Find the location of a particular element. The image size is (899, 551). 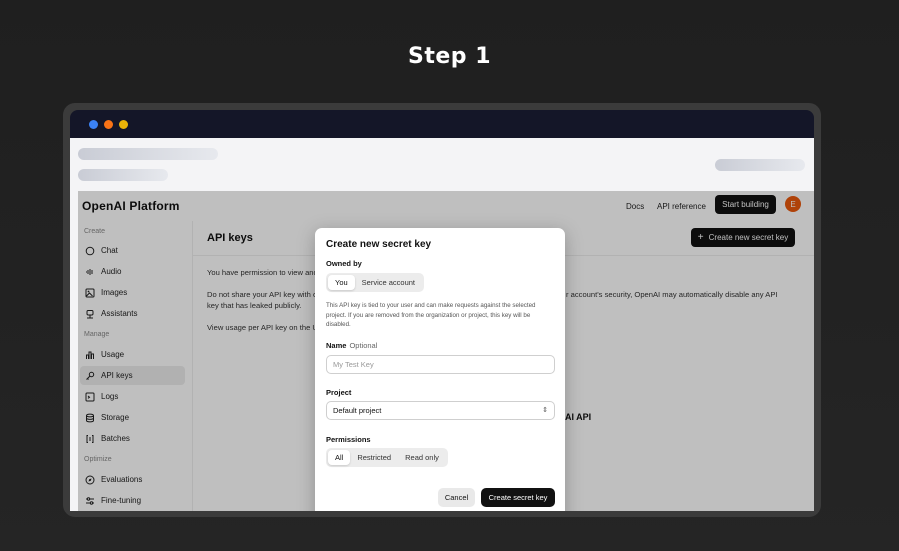

permission-restricted-option: Restricted is located at coordinates (374, 457).